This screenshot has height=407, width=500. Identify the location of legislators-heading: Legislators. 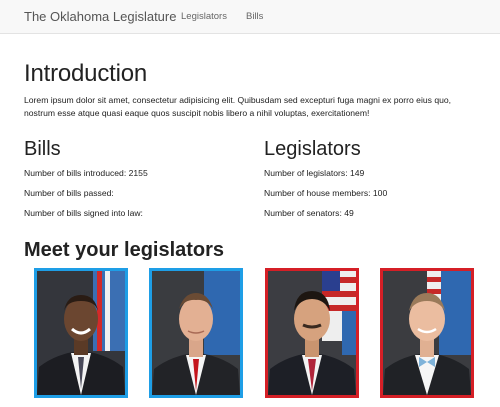
(312, 149).